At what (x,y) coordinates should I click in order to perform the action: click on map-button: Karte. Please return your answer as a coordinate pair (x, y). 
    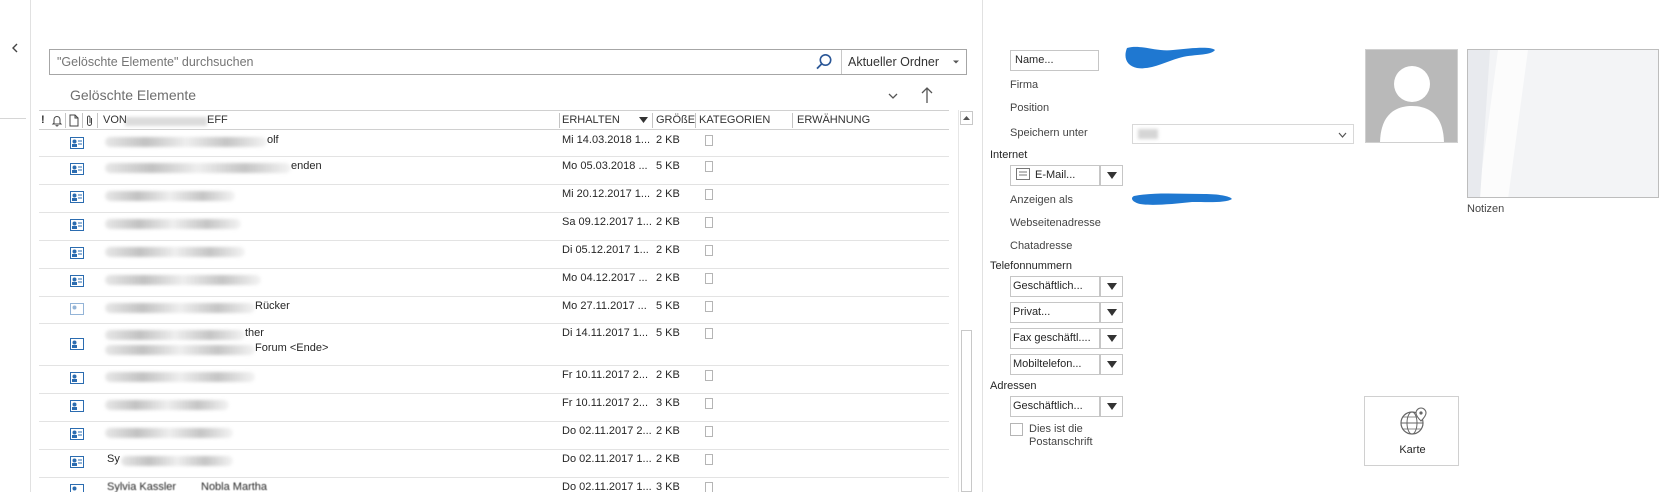
    Looking at the image, I should click on (1411, 431).